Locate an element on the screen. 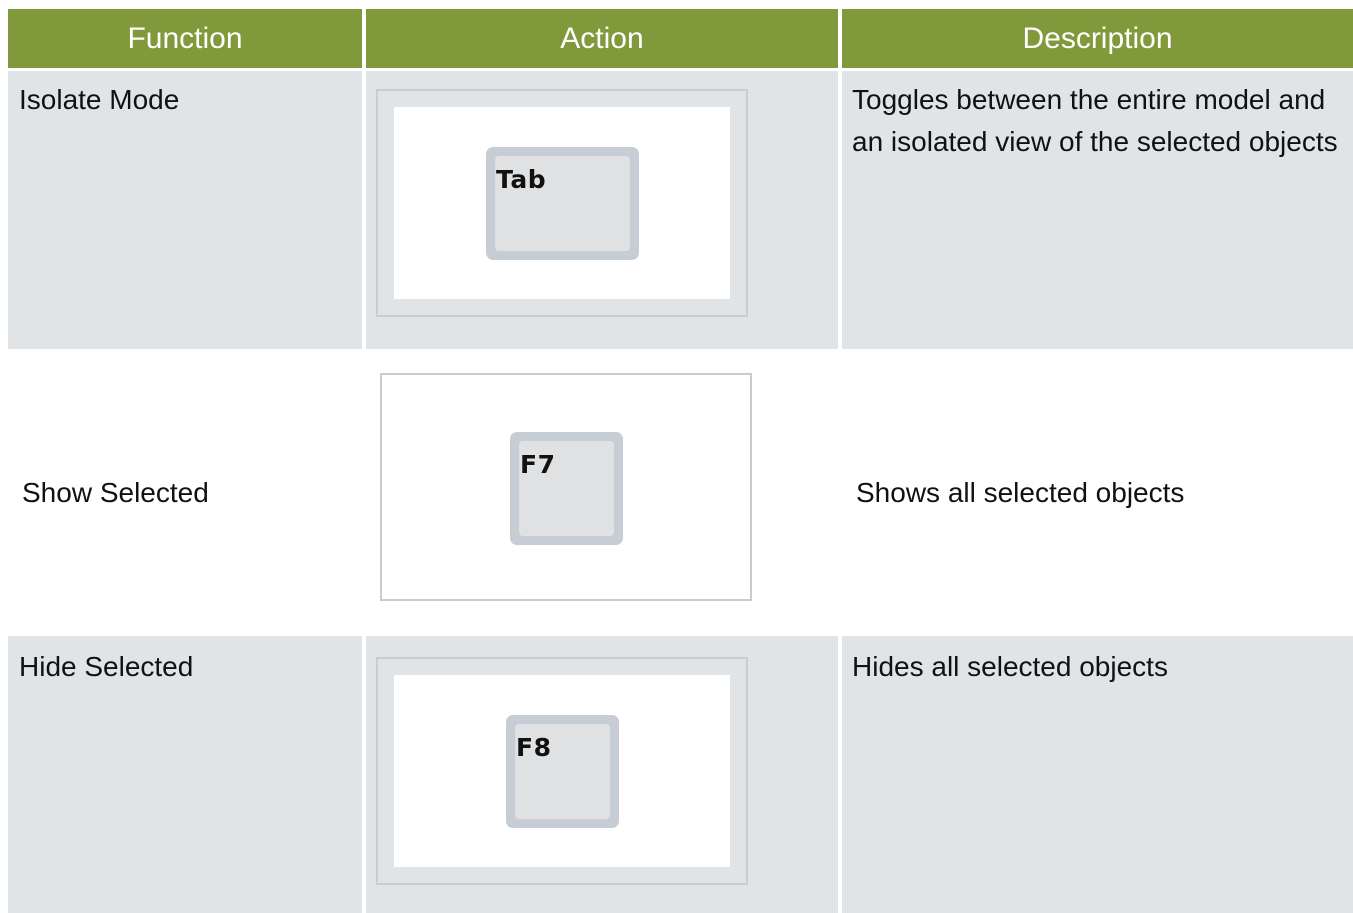 Image resolution: width=1353 pixels, height=913 pixels. row-hide-selected-description-cell: Hides all selected objects is located at coordinates (1097, 774).